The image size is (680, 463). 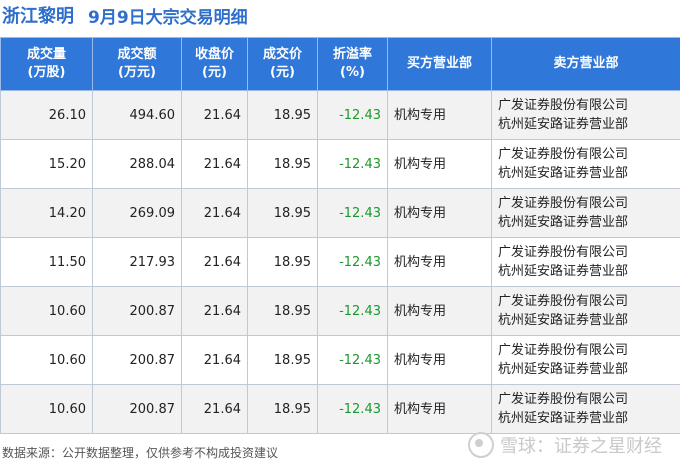 I want to click on cell-volume: 15.20, so click(x=46, y=164).